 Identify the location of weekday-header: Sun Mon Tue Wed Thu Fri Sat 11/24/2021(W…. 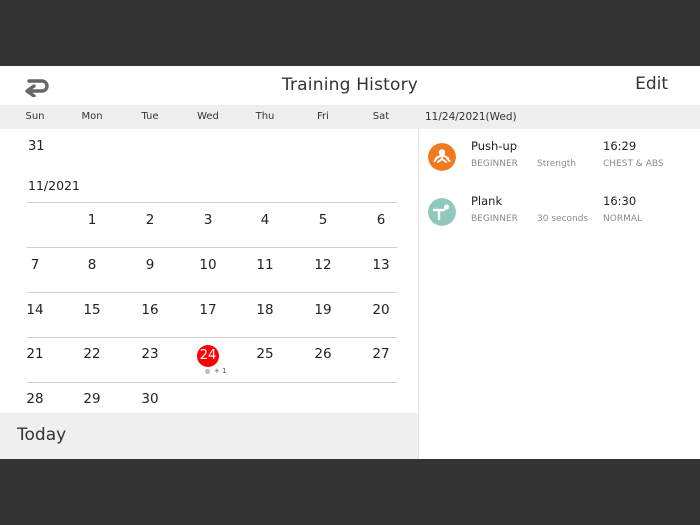
(350, 117).